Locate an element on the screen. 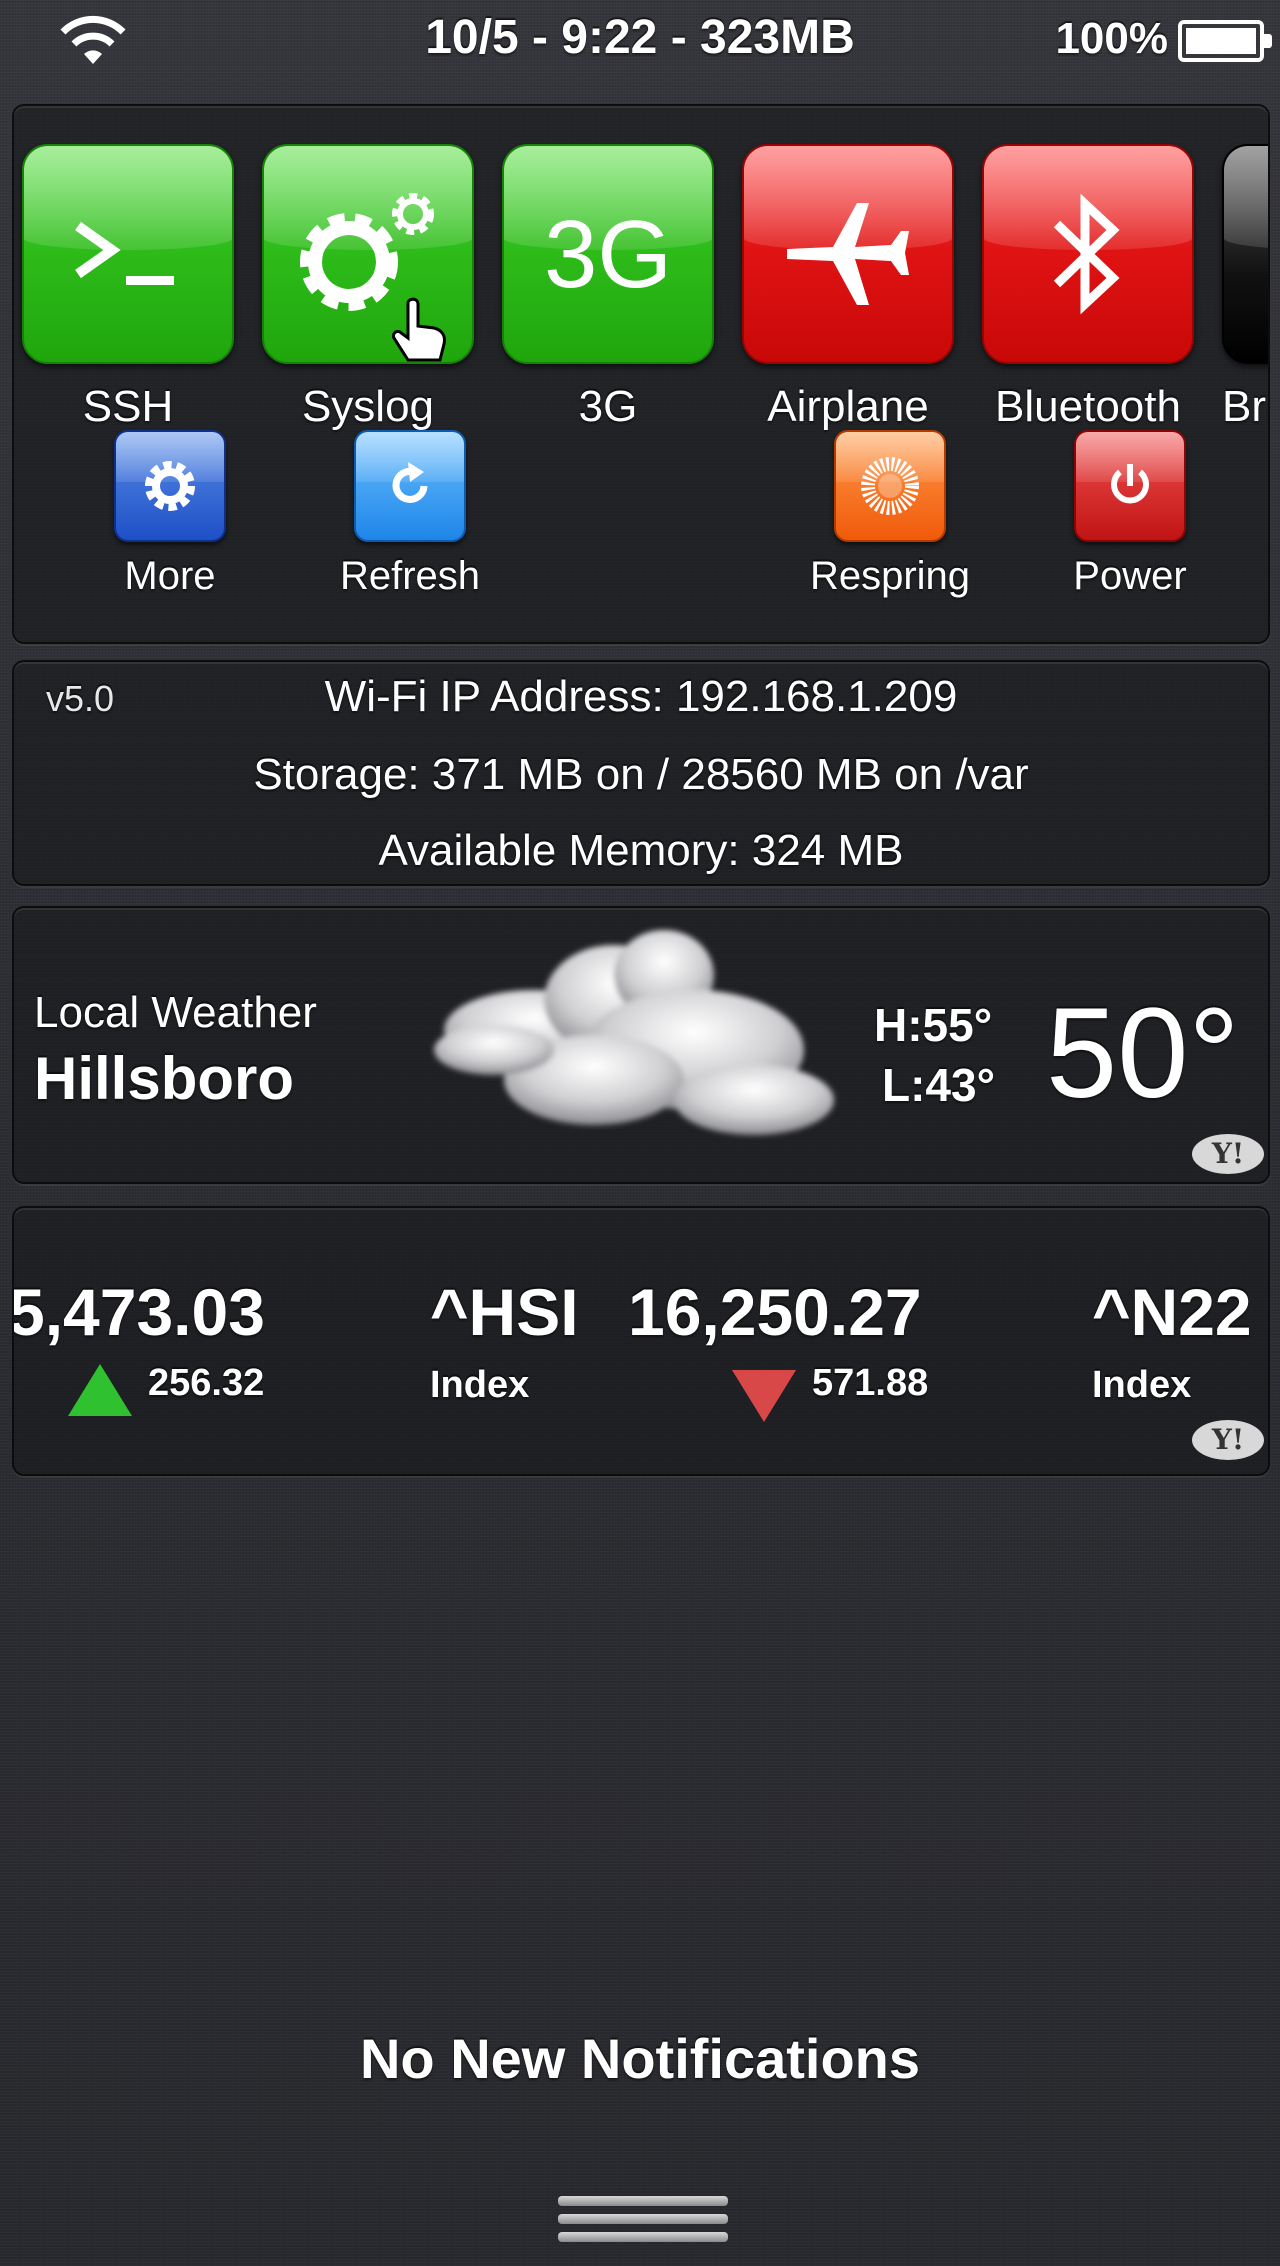  storage-info: Storage: 371 MB on / 28560 MB on /var is located at coordinates (641, 774).